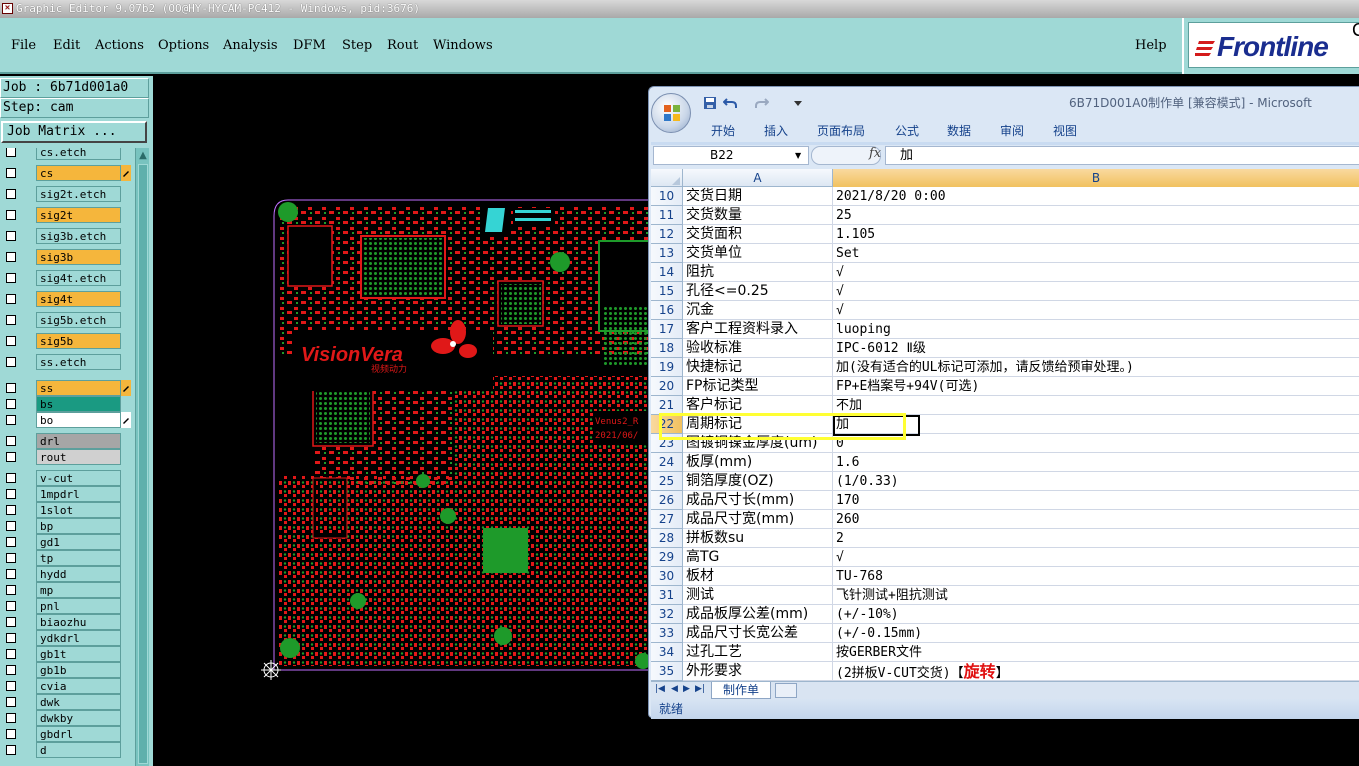 The image size is (1359, 766). I want to click on first-sheet-icon: |◀, so click(660, 689).